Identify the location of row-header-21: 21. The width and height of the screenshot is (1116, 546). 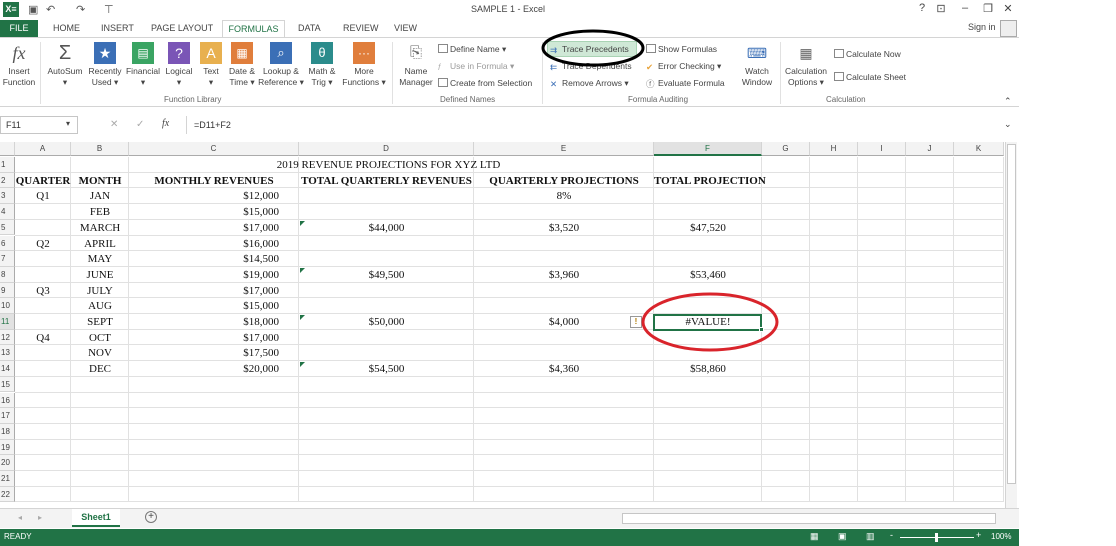
(7, 479).